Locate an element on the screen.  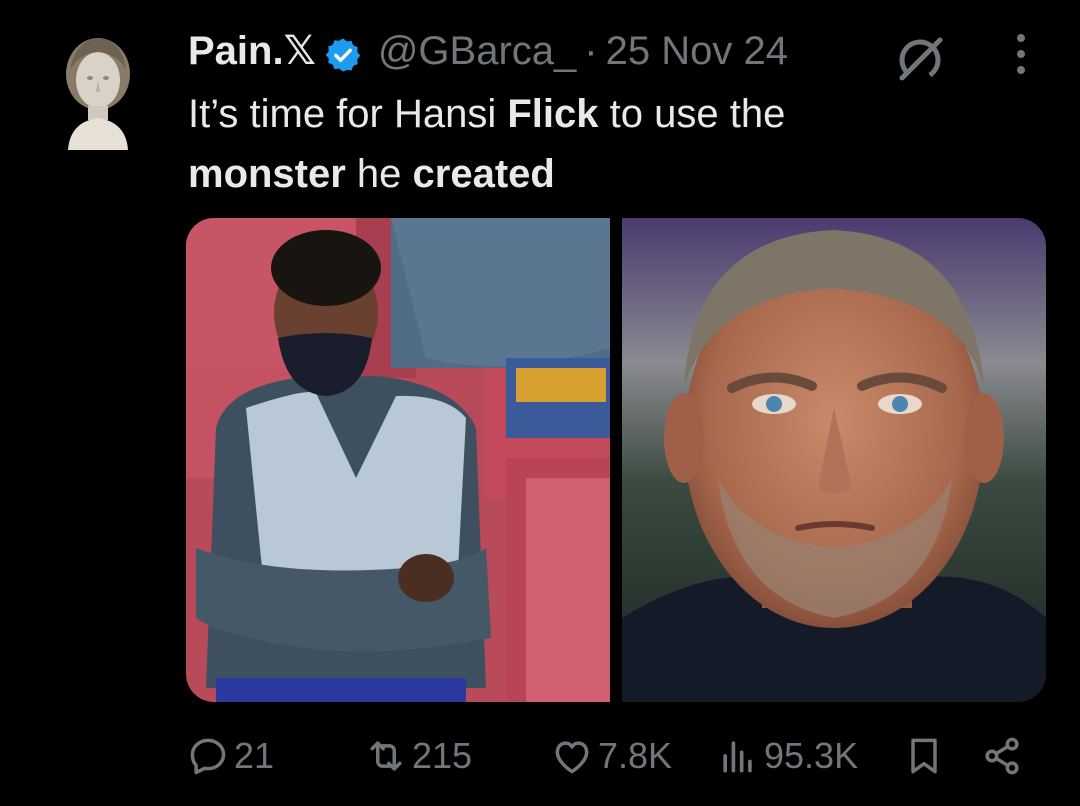
repost-icon is located at coordinates (386, 756).